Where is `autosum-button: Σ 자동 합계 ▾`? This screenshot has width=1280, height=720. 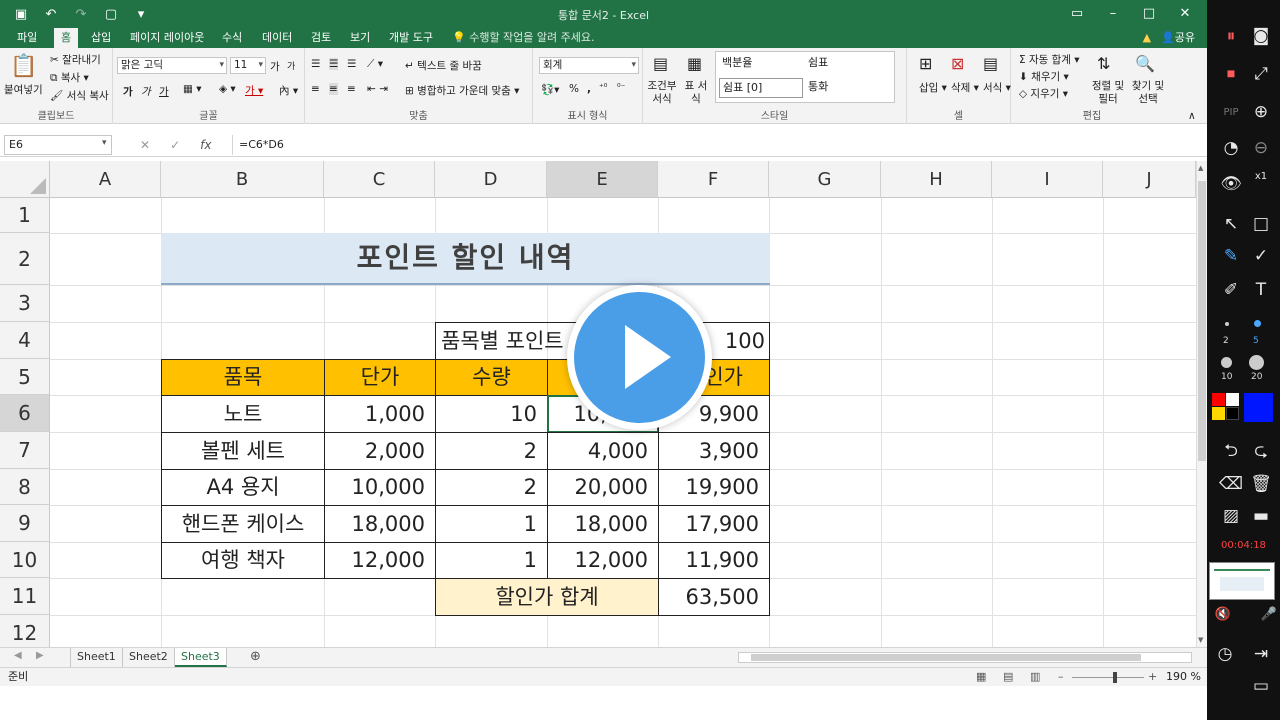 autosum-button: Σ 자동 합계 ▾ is located at coordinates (1049, 59).